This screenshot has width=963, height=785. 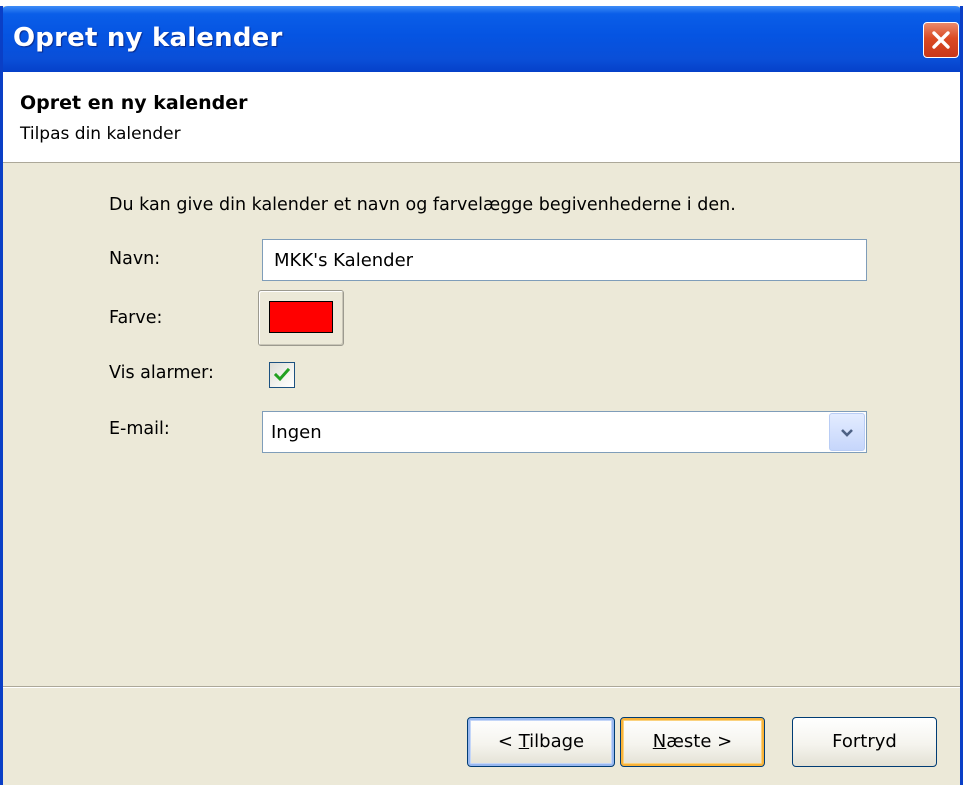 I want to click on checkmark-icon, so click(x=282, y=374).